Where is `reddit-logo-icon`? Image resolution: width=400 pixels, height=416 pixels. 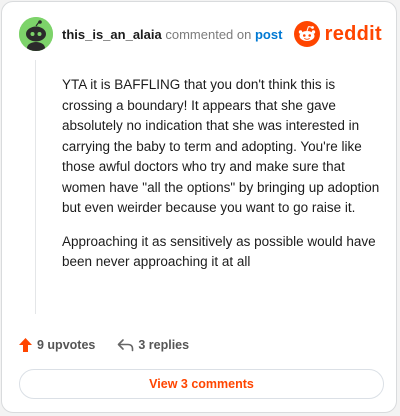
reddit-logo-icon is located at coordinates (306, 34).